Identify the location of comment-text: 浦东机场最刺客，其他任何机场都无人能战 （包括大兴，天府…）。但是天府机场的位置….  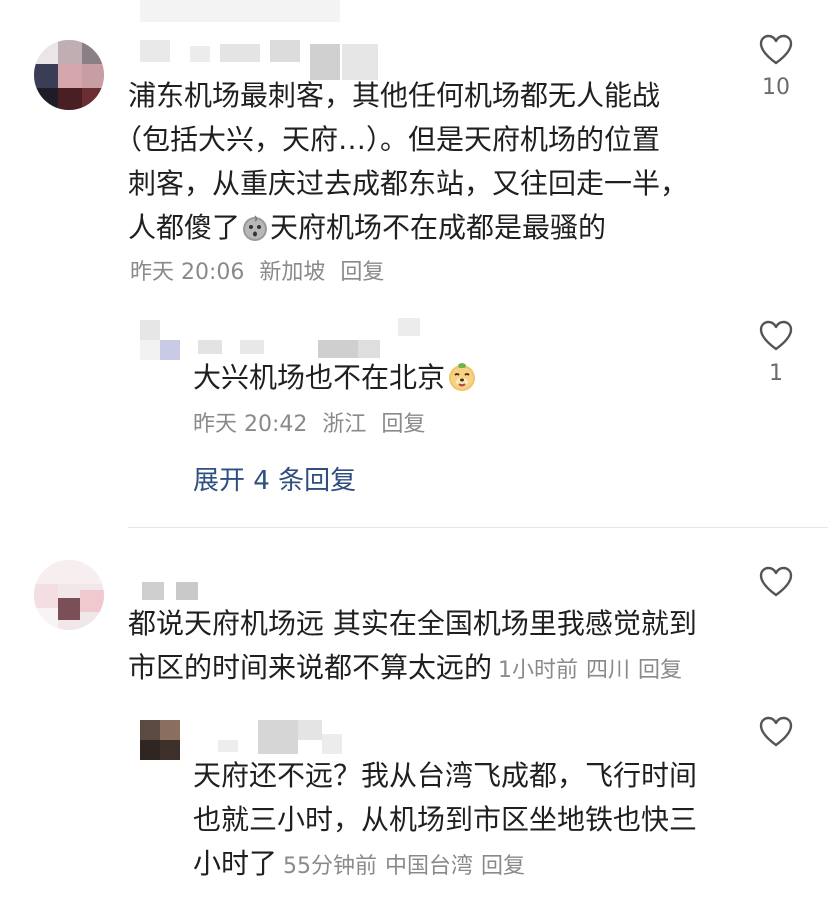
(421, 165).